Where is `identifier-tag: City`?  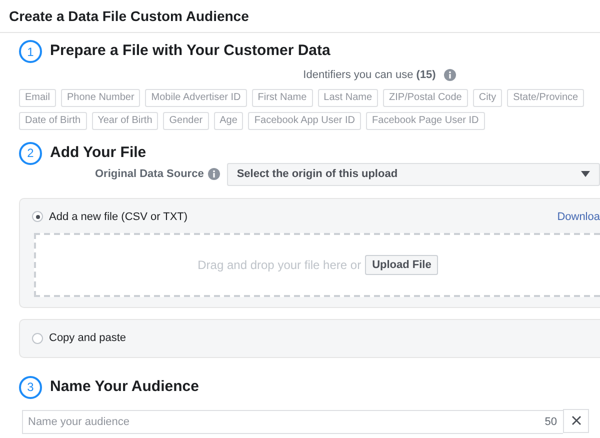 identifier-tag: City is located at coordinates (487, 97).